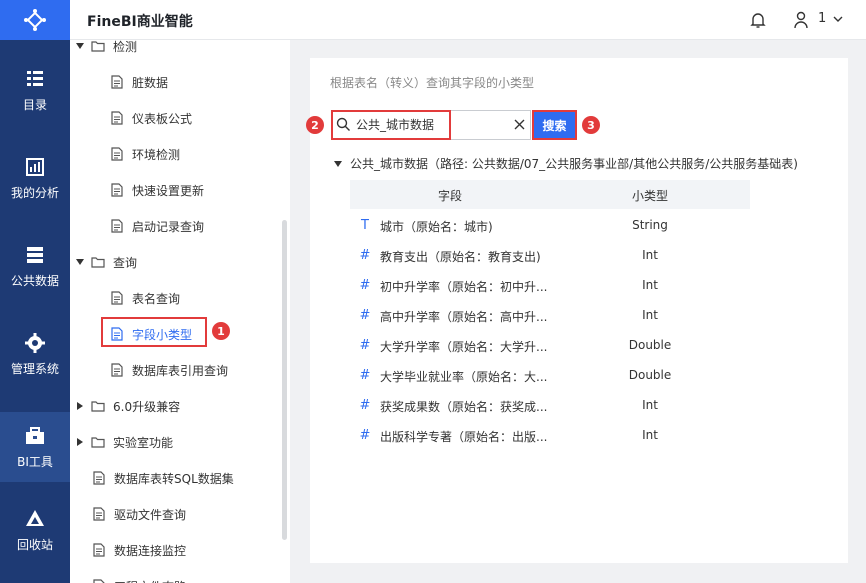 This screenshot has height=583, width=866. Describe the element at coordinates (180, 442) in the screenshot. I see `tree-folder: 实验室功能` at that location.